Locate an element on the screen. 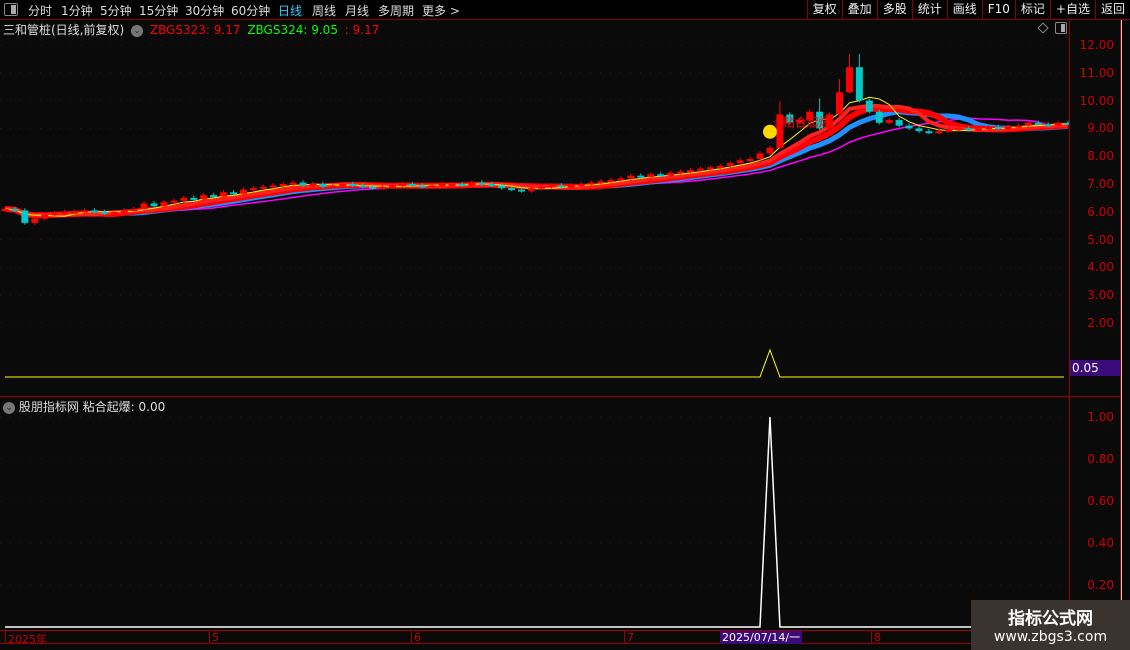  price-tick: 11.00 is located at coordinates (1096, 72).